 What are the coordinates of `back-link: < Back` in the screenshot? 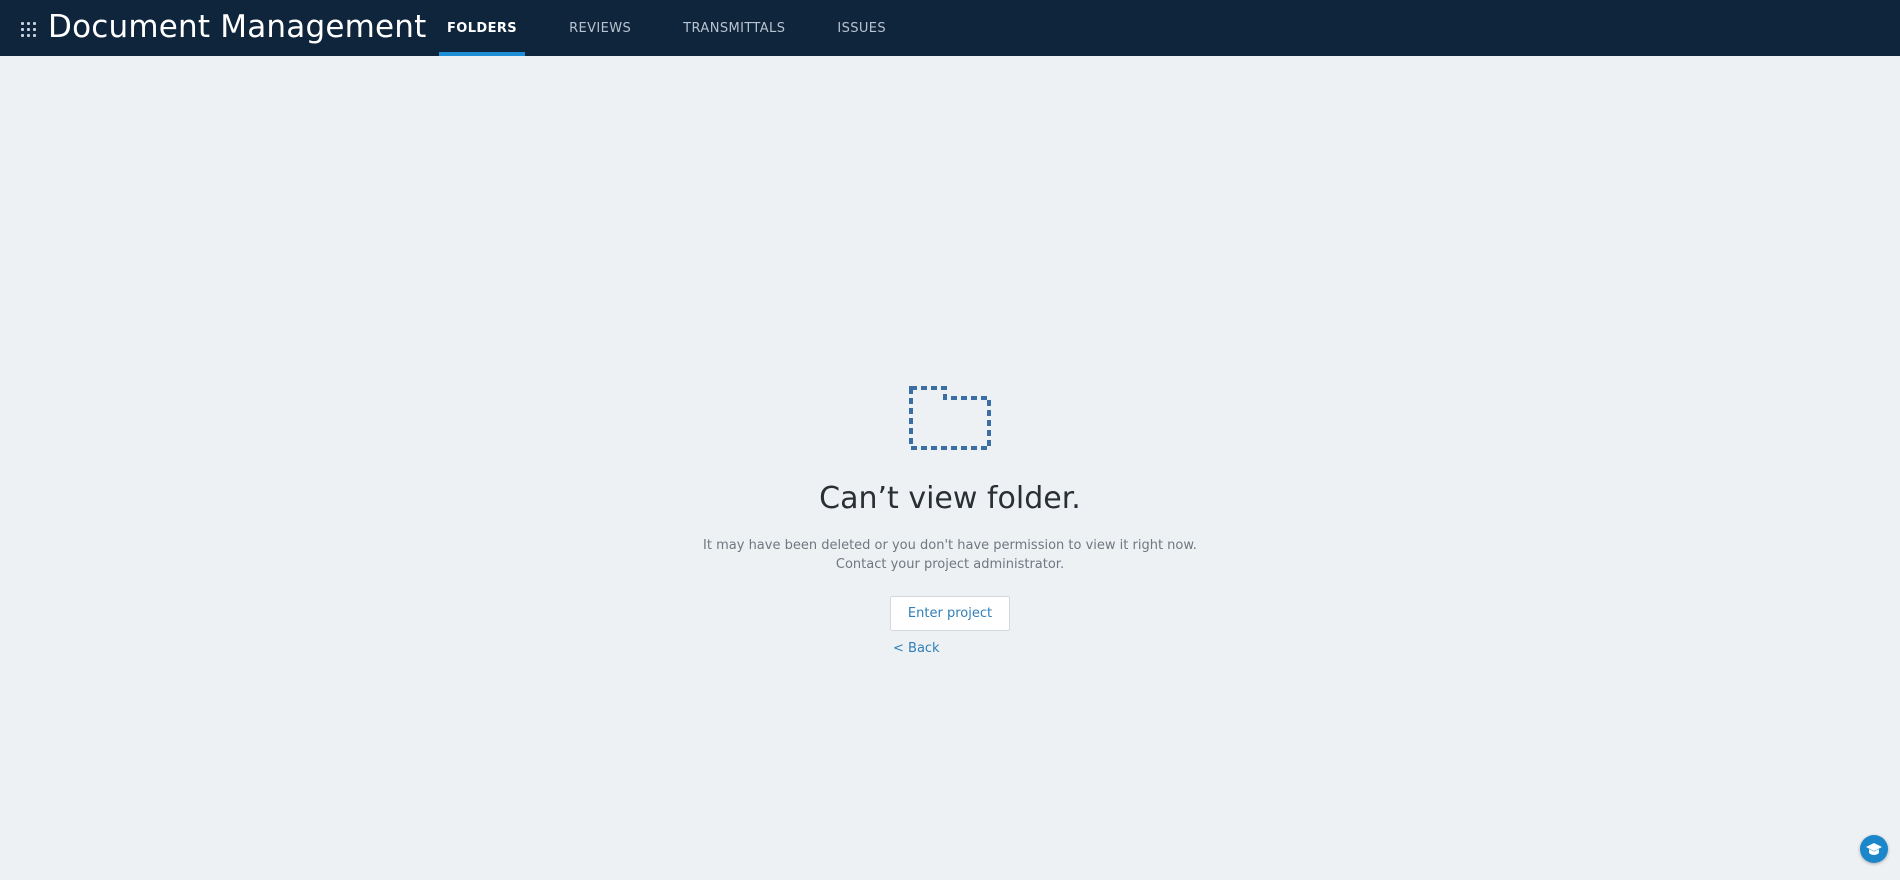 It's located at (916, 648).